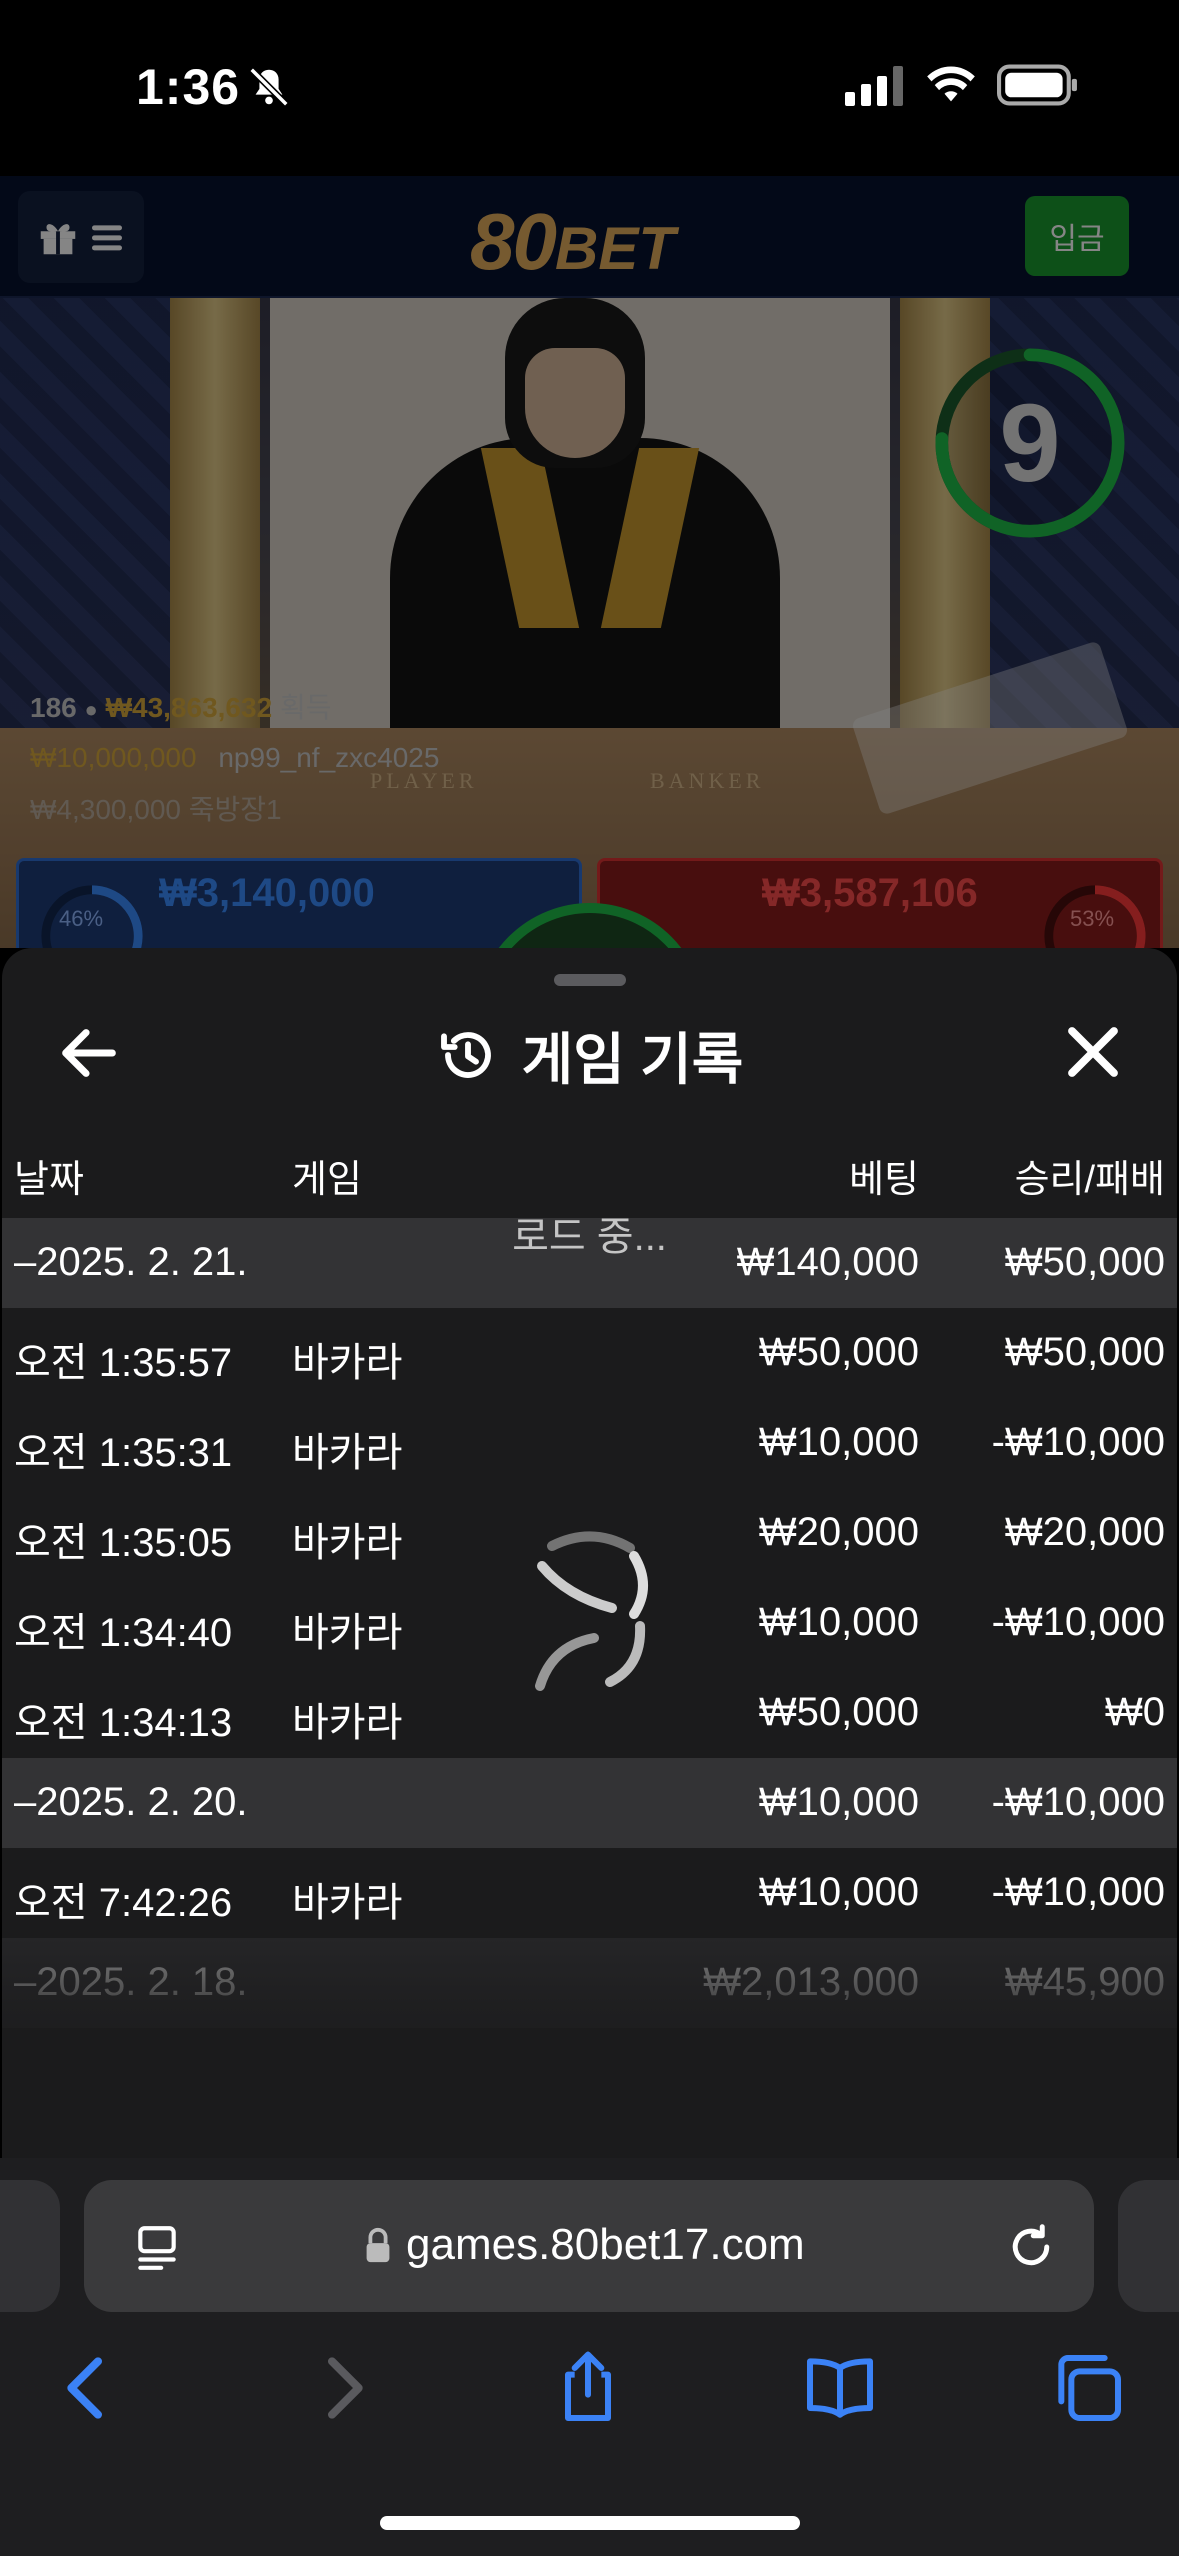 The height and width of the screenshot is (2556, 1179). What do you see at coordinates (838, 1532) in the screenshot?
I see `row-bet: ₩20,000` at bounding box center [838, 1532].